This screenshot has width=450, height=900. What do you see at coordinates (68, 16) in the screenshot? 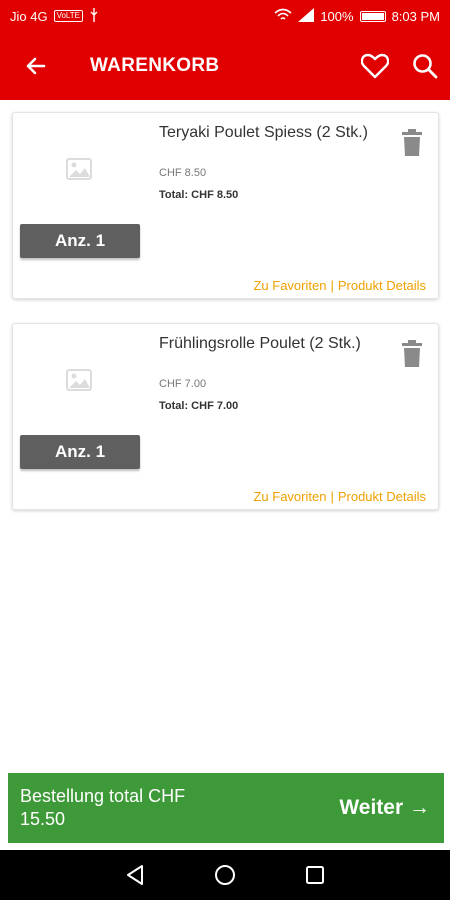
I see `volte-badge: VoLTE` at bounding box center [68, 16].